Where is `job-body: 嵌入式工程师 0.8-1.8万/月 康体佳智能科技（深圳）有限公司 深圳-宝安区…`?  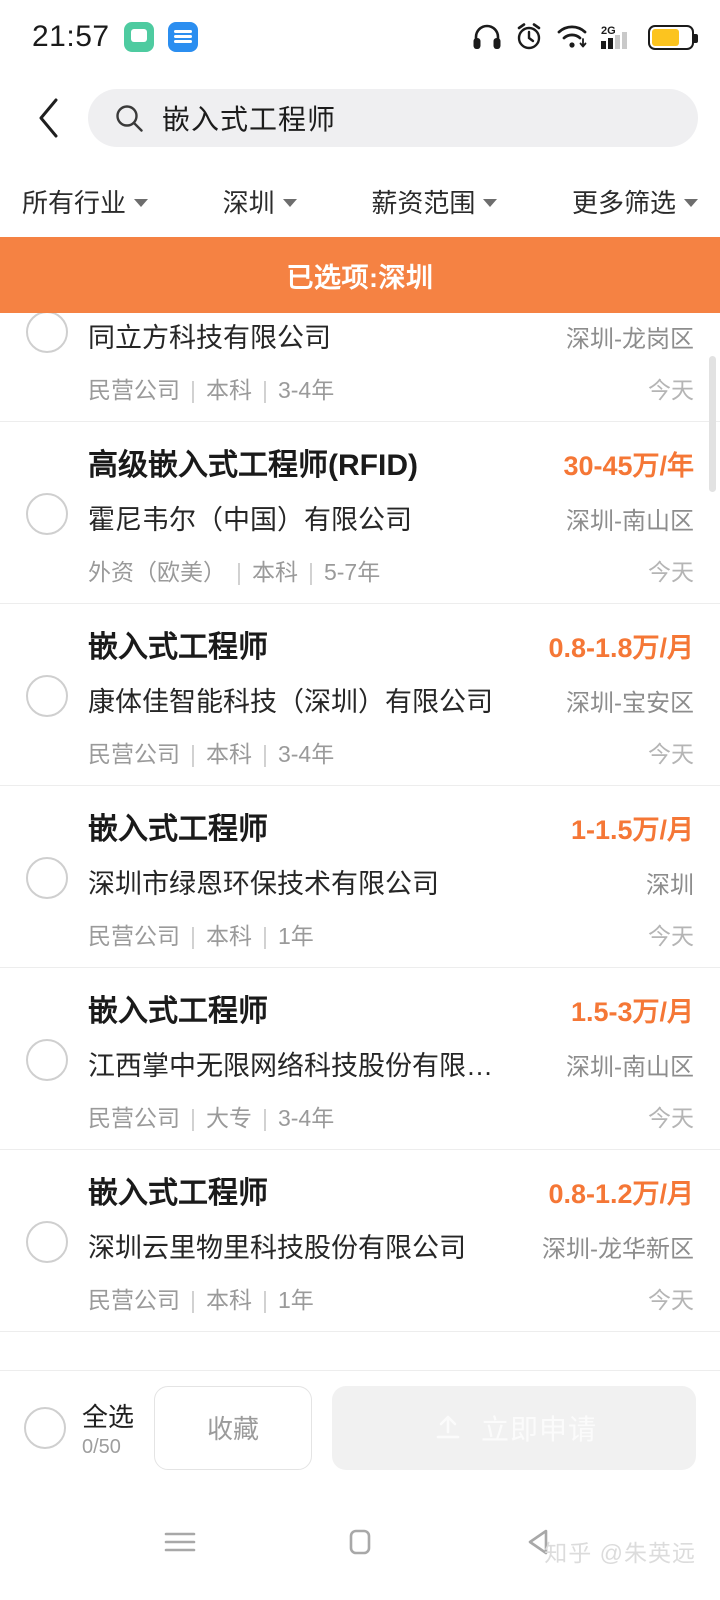 job-body: 嵌入式工程师 0.8-1.8万/月 康体佳智能科技（深圳）有限公司 深圳-宝安区… is located at coordinates (391, 695).